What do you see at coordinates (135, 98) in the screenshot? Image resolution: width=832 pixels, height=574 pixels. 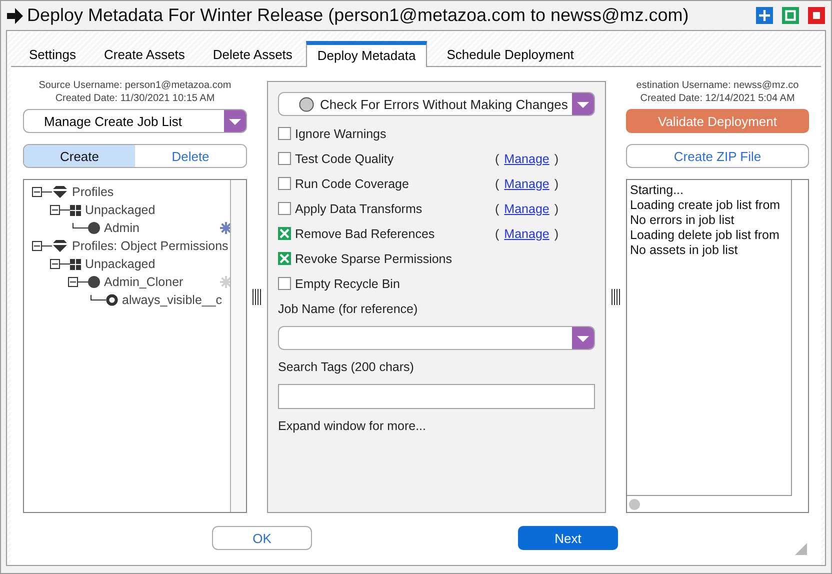 I see `created-date: Created Date: 11/30/2021 10:15 AM` at bounding box center [135, 98].